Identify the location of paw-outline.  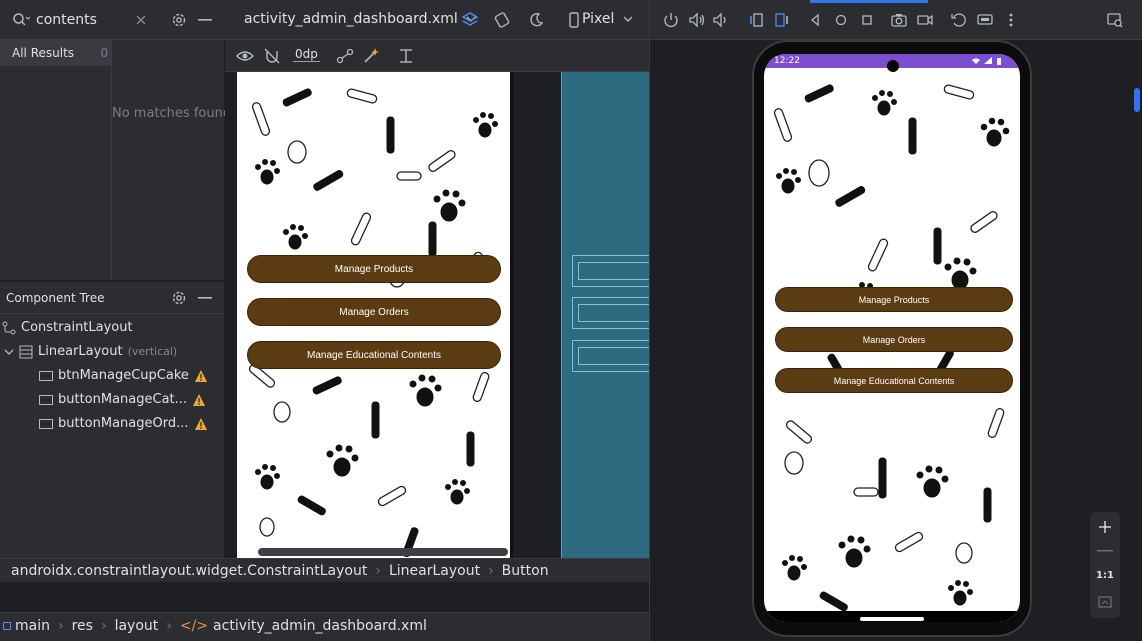
(964, 553).